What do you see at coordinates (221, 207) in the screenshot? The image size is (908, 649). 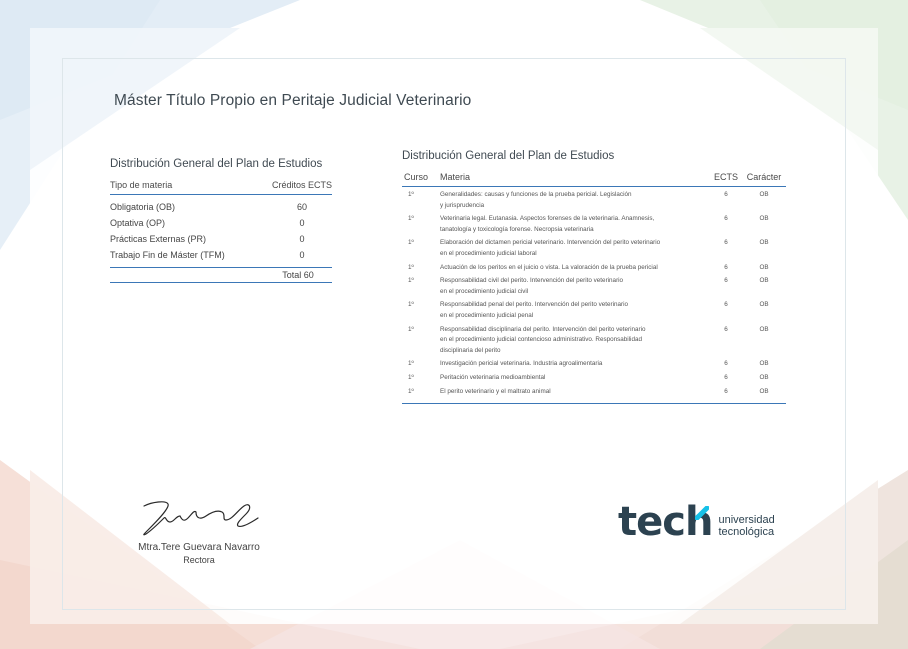 I see `summary-row: Obligatoria (OB) 60` at bounding box center [221, 207].